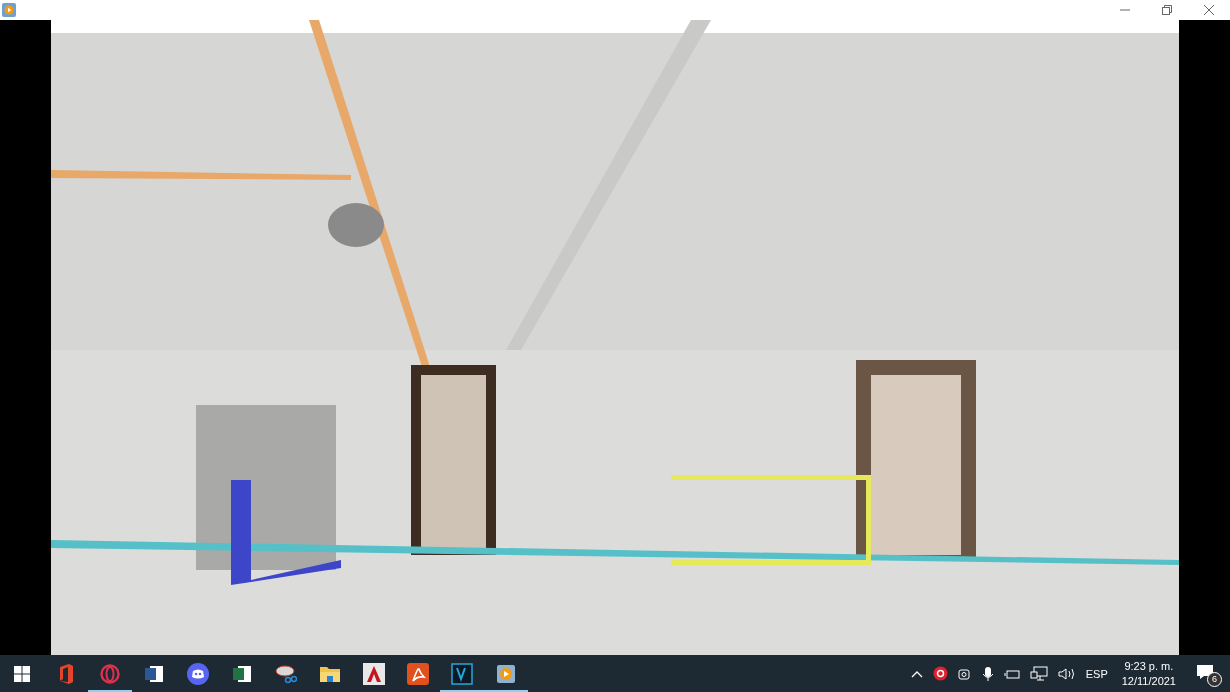 The height and width of the screenshot is (692, 1230). I want to click on message-icon, so click(1205, 671).